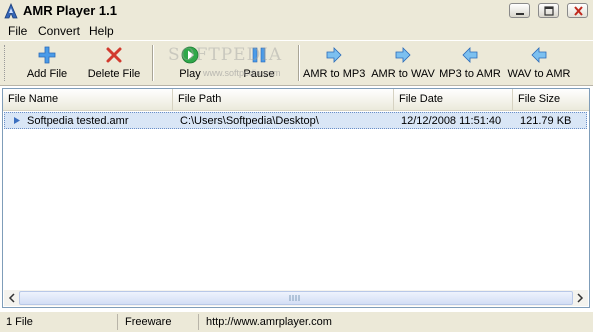 This screenshot has width=593, height=332. I want to click on menu-help: Help, so click(101, 31).